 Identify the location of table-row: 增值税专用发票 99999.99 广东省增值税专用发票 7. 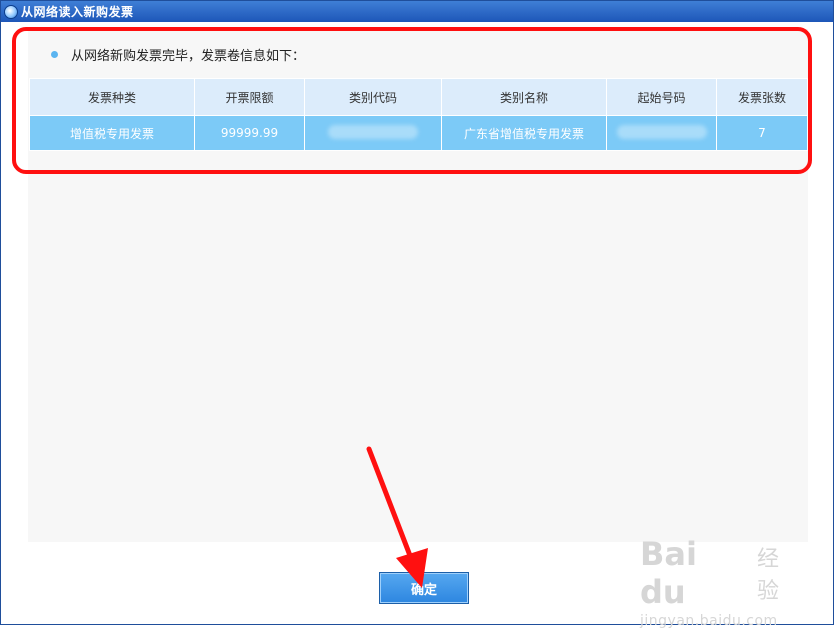
(418, 133).